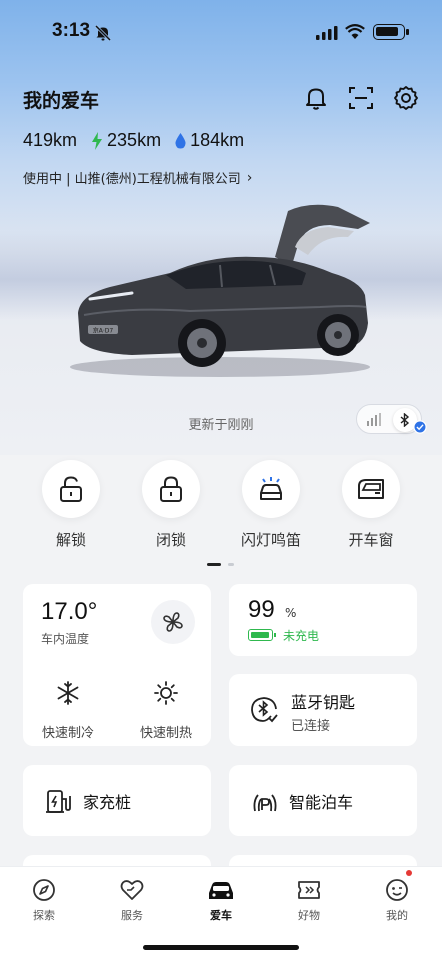 This screenshot has width=442, height=960. What do you see at coordinates (103, 331) in the screenshot?
I see `license-plate: 京A·D7` at bounding box center [103, 331].